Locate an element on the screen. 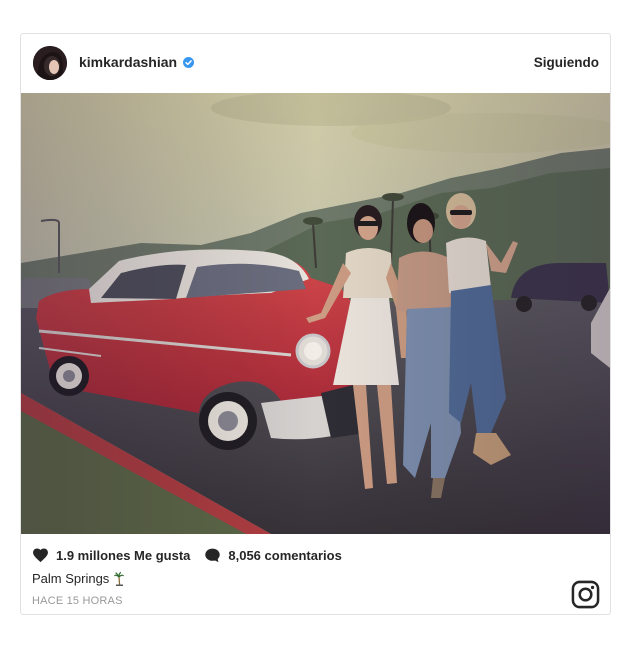 This screenshot has height=654, width=630. instagram-icon is located at coordinates (585, 594).